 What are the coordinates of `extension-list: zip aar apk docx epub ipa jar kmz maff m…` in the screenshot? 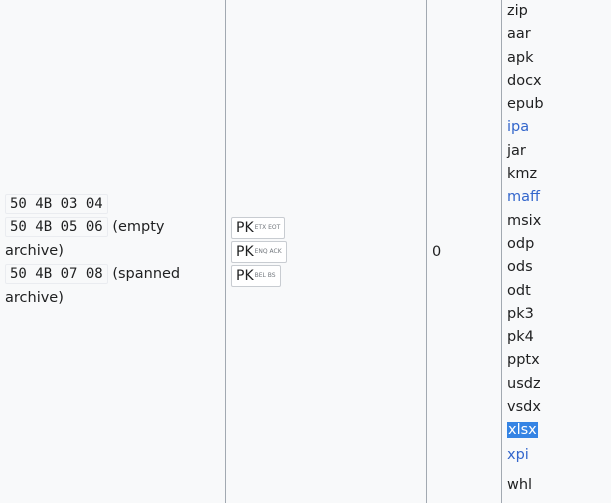 It's located at (525, 248).